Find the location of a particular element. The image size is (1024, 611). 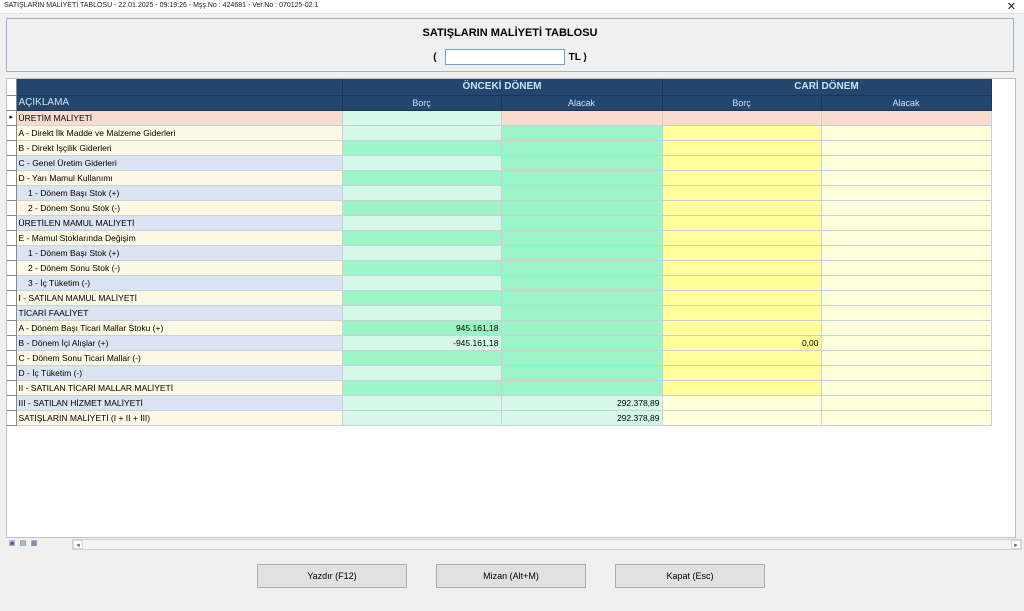

table-row: I - SATILAN MAMUL MALİYETİ is located at coordinates (499, 298).